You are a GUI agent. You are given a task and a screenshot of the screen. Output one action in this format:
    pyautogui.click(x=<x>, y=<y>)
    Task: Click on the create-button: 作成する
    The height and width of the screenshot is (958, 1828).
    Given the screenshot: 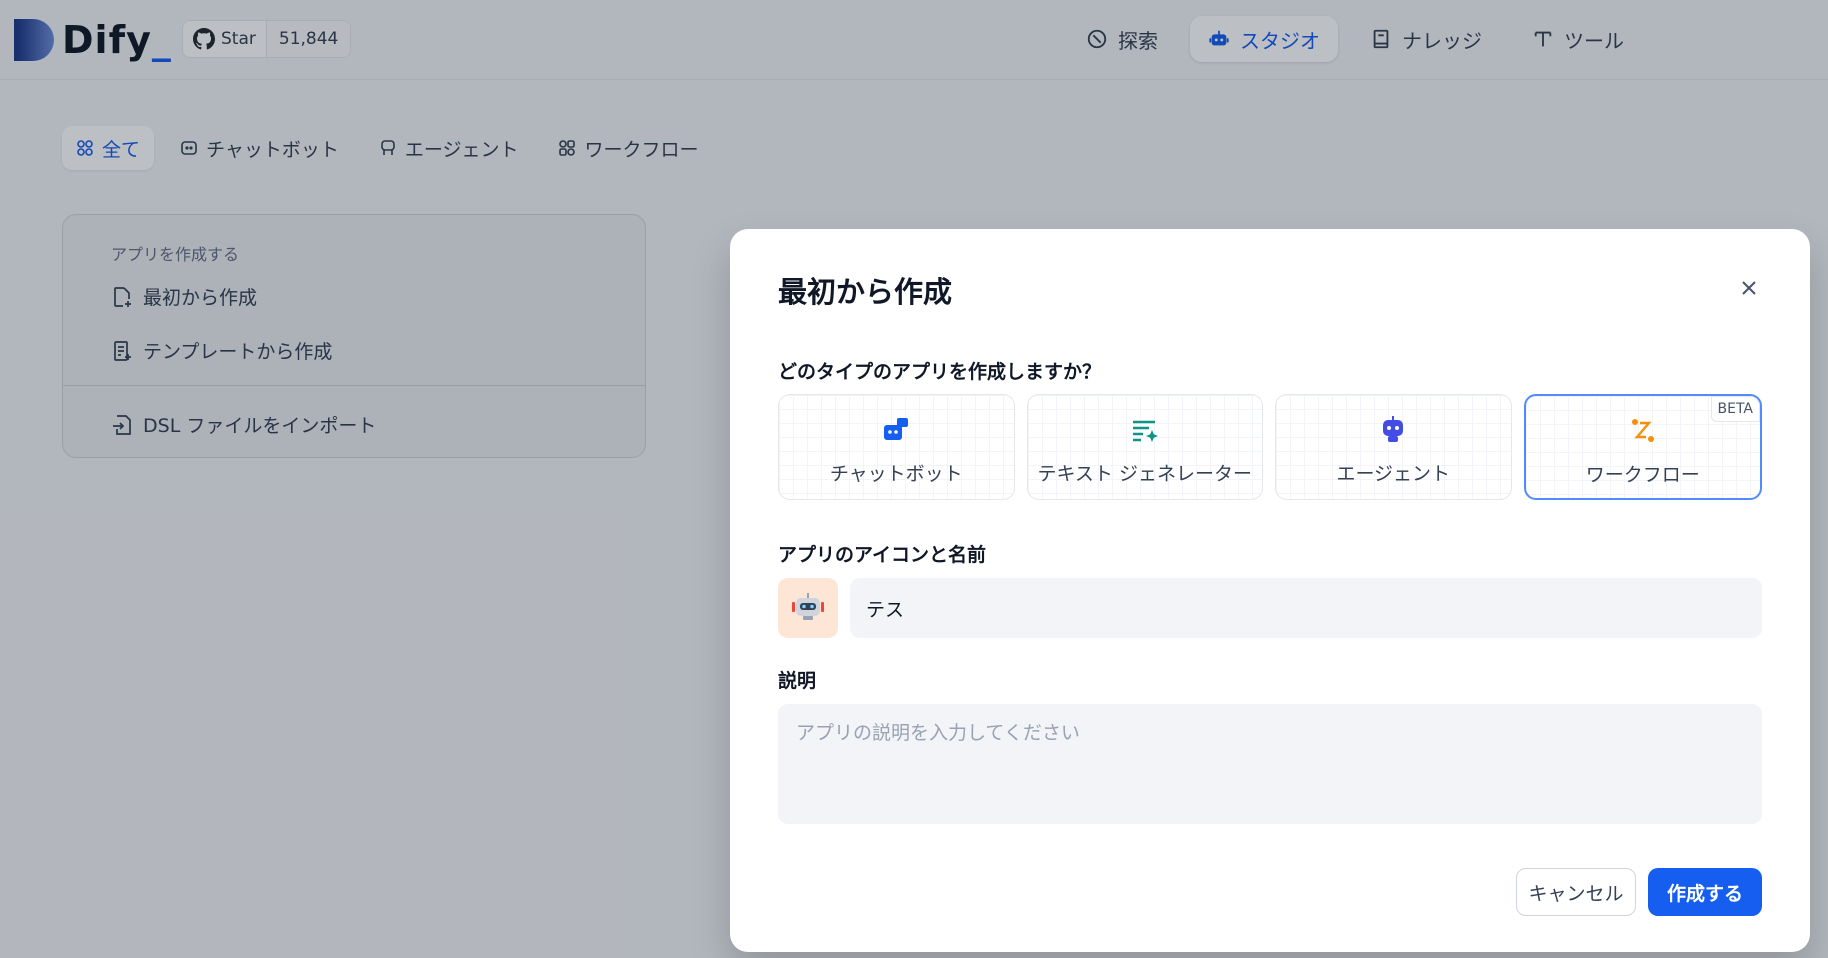 What is the action you would take?
    pyautogui.click(x=1705, y=892)
    